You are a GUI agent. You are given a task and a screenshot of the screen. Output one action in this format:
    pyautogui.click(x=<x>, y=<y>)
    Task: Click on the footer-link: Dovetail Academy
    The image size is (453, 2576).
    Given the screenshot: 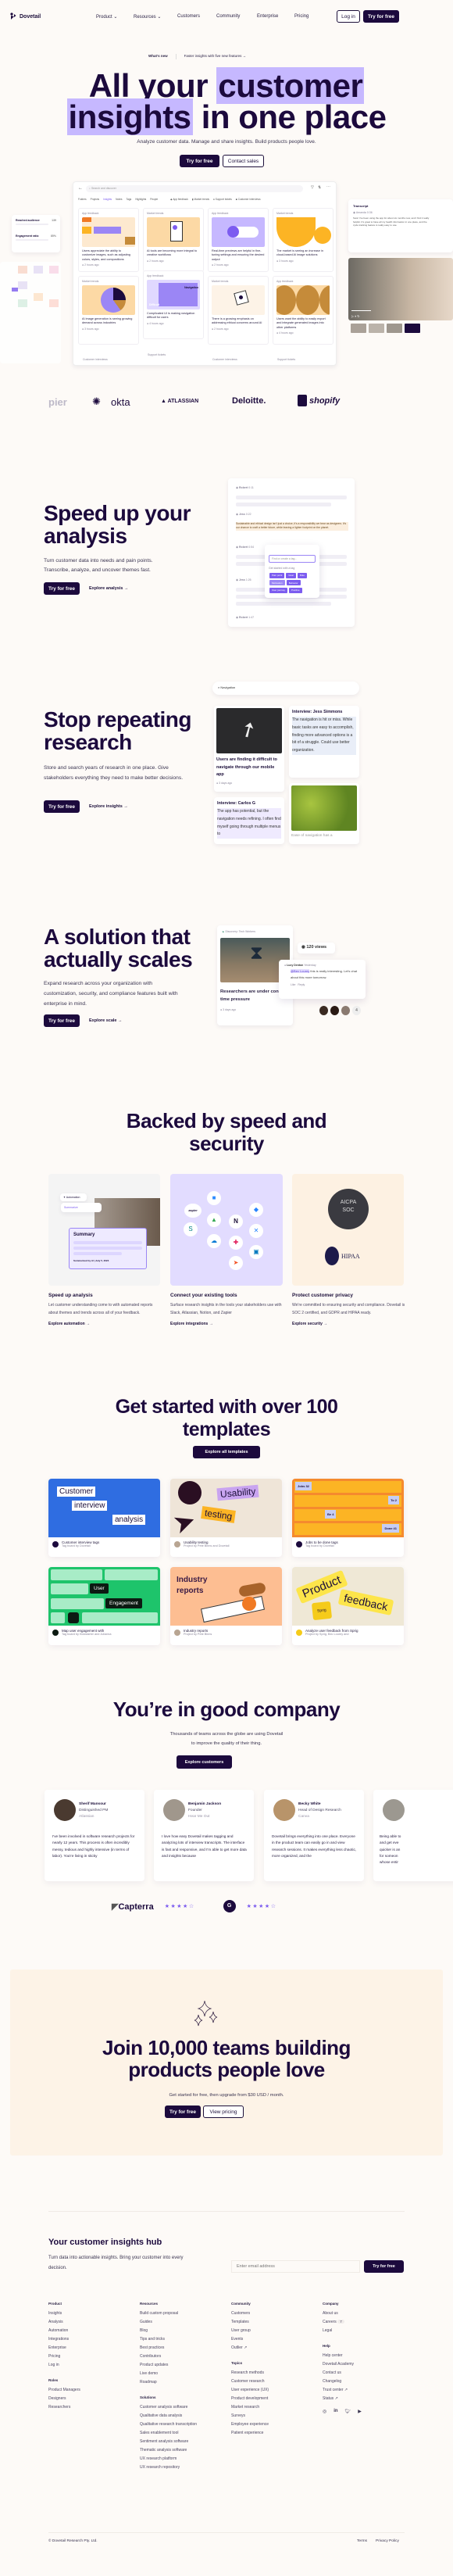 What is the action you would take?
    pyautogui.click(x=364, y=2364)
    